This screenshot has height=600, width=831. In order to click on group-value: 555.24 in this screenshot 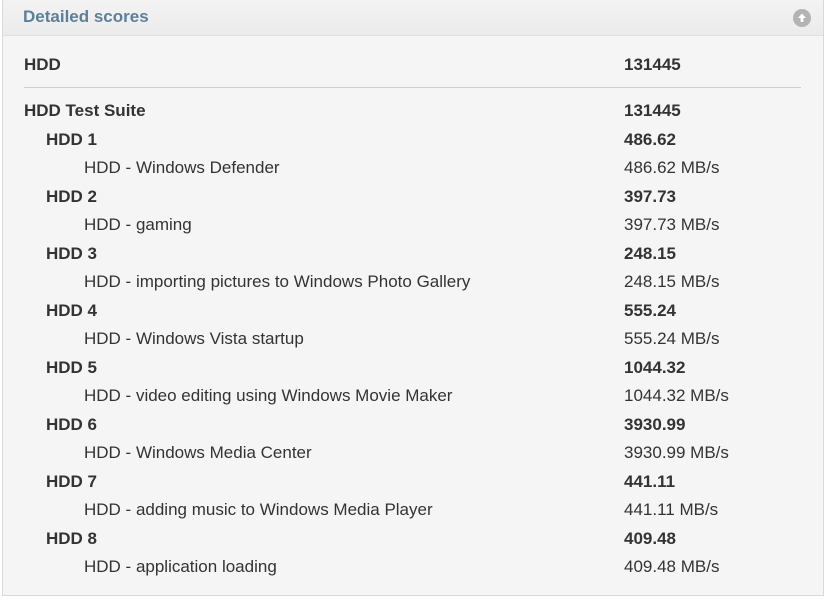, I will do `click(650, 310)`.